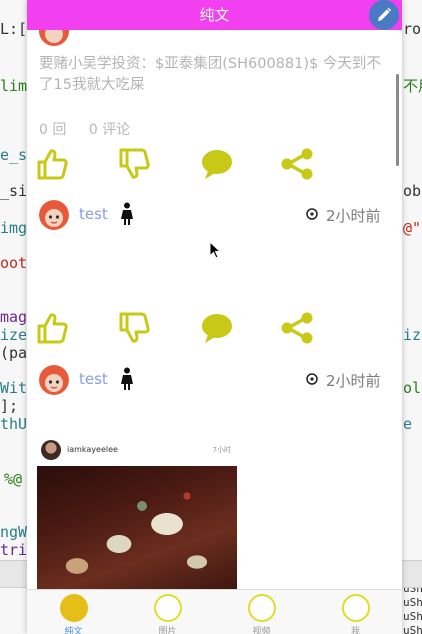 This screenshot has height=634, width=422. What do you see at coordinates (73, 630) in the screenshot?
I see `tab-label: 纯文` at bounding box center [73, 630].